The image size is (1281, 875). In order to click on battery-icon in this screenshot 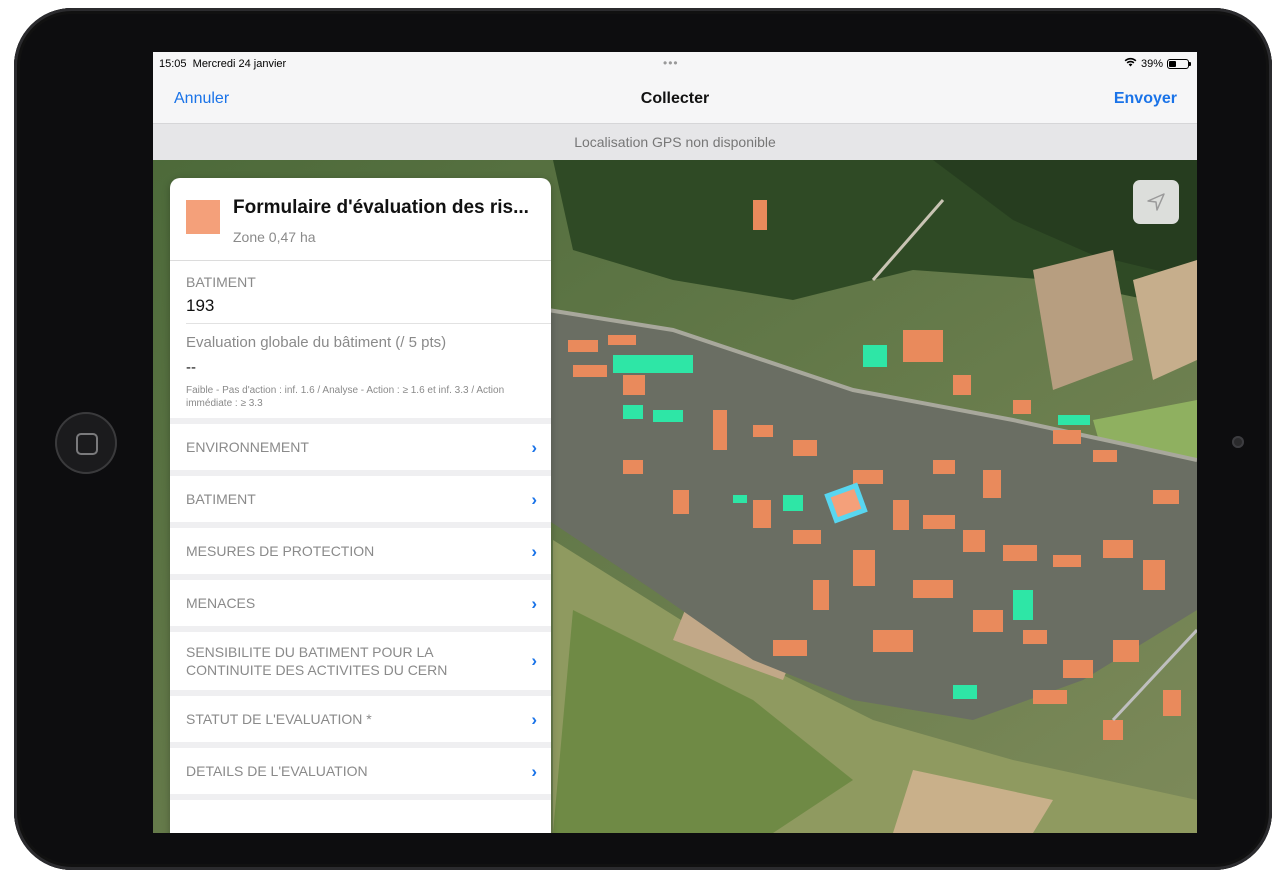, I will do `click(1179, 63)`.